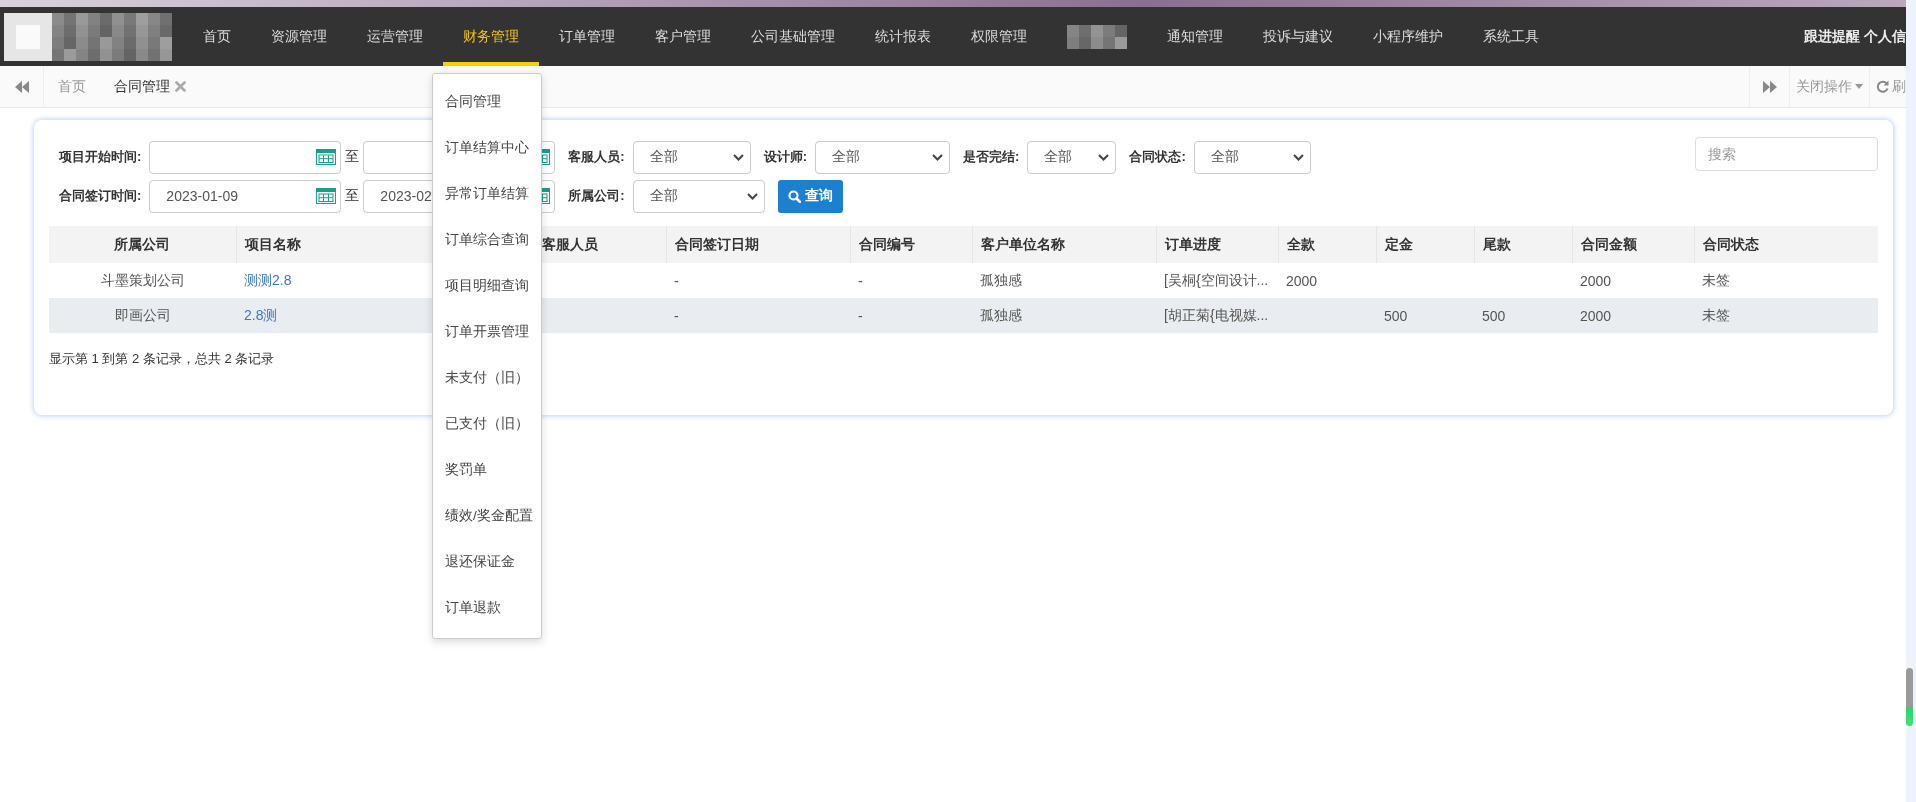 Image resolution: width=1916 pixels, height=802 pixels. What do you see at coordinates (991, 157) in the screenshot?
I see `filter-label: 是否完结:` at bounding box center [991, 157].